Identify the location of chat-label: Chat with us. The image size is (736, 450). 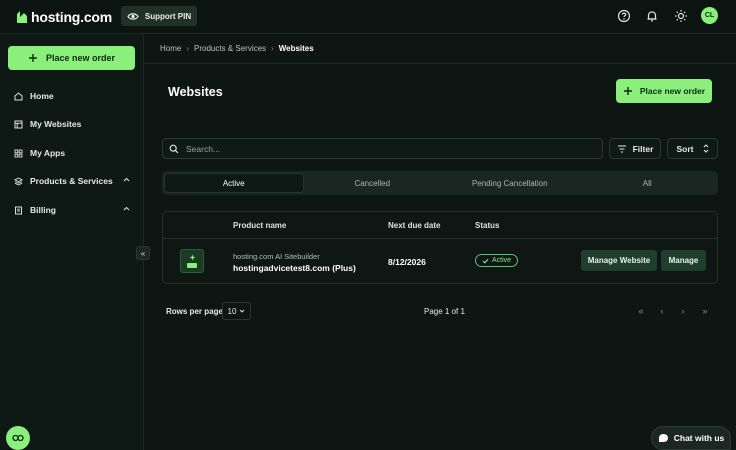
(699, 438).